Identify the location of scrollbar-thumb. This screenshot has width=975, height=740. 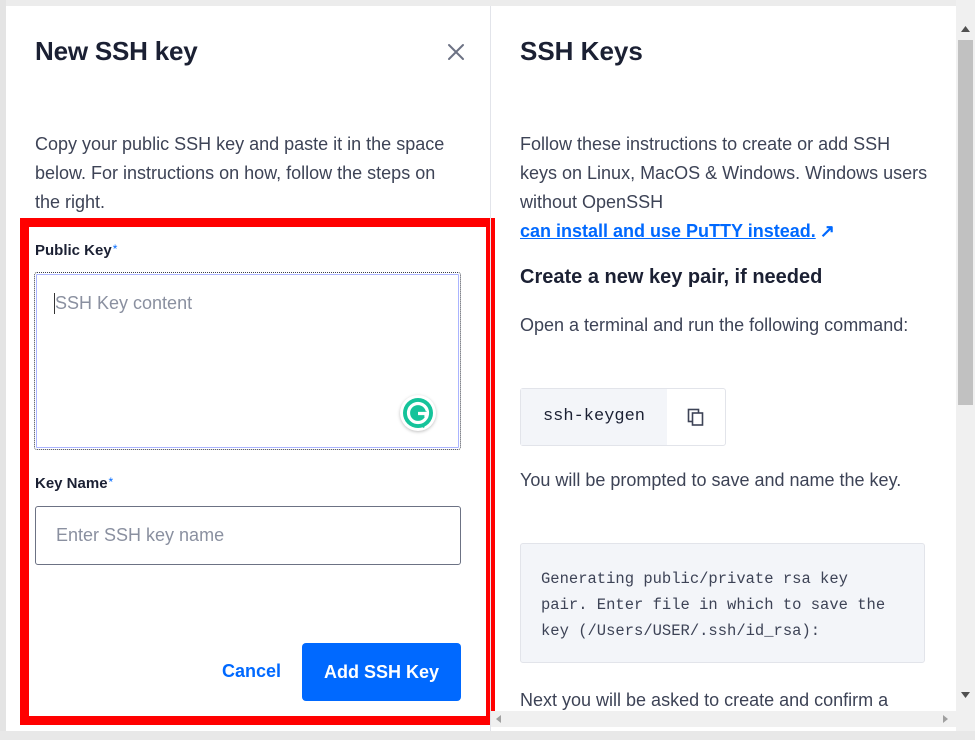
(965, 222).